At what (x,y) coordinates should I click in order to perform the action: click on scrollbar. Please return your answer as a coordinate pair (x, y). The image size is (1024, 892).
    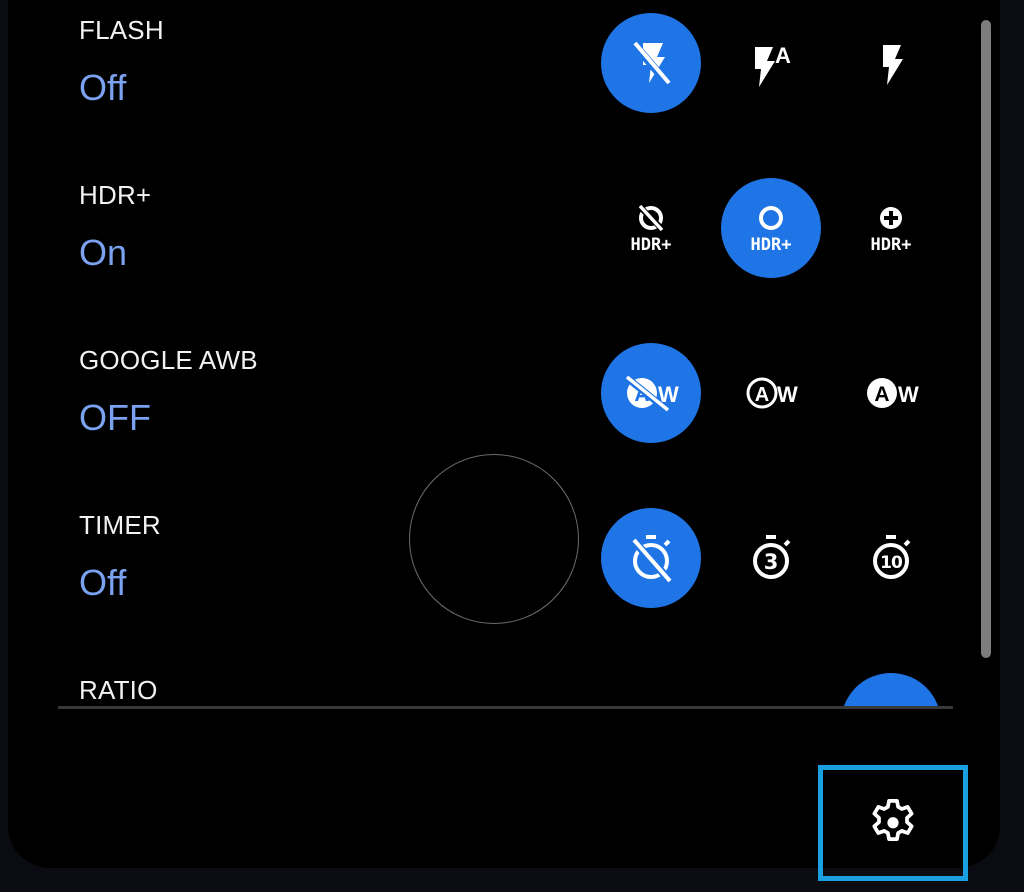
    Looking at the image, I should click on (986, 339).